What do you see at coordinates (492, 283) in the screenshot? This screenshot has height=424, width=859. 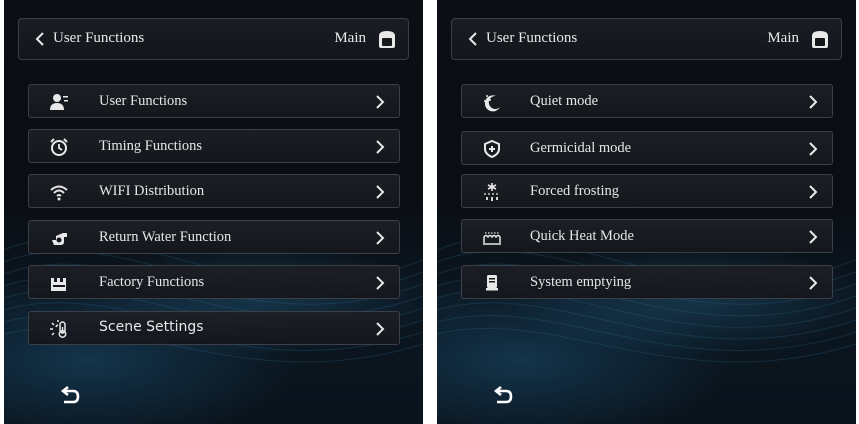 I see `tank-drain-icon` at bounding box center [492, 283].